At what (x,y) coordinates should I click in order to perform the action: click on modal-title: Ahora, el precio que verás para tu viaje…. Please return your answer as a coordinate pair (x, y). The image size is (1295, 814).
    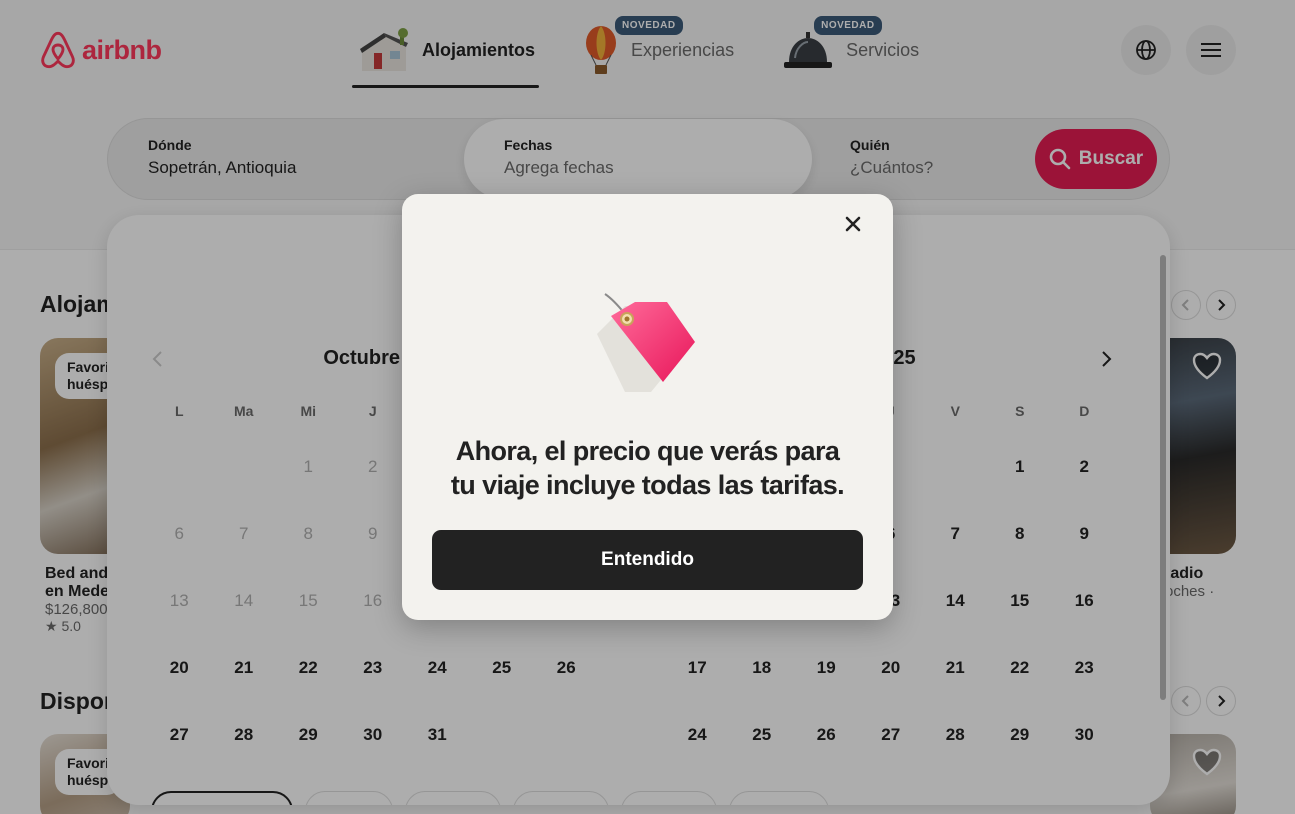
    Looking at the image, I should click on (647, 468).